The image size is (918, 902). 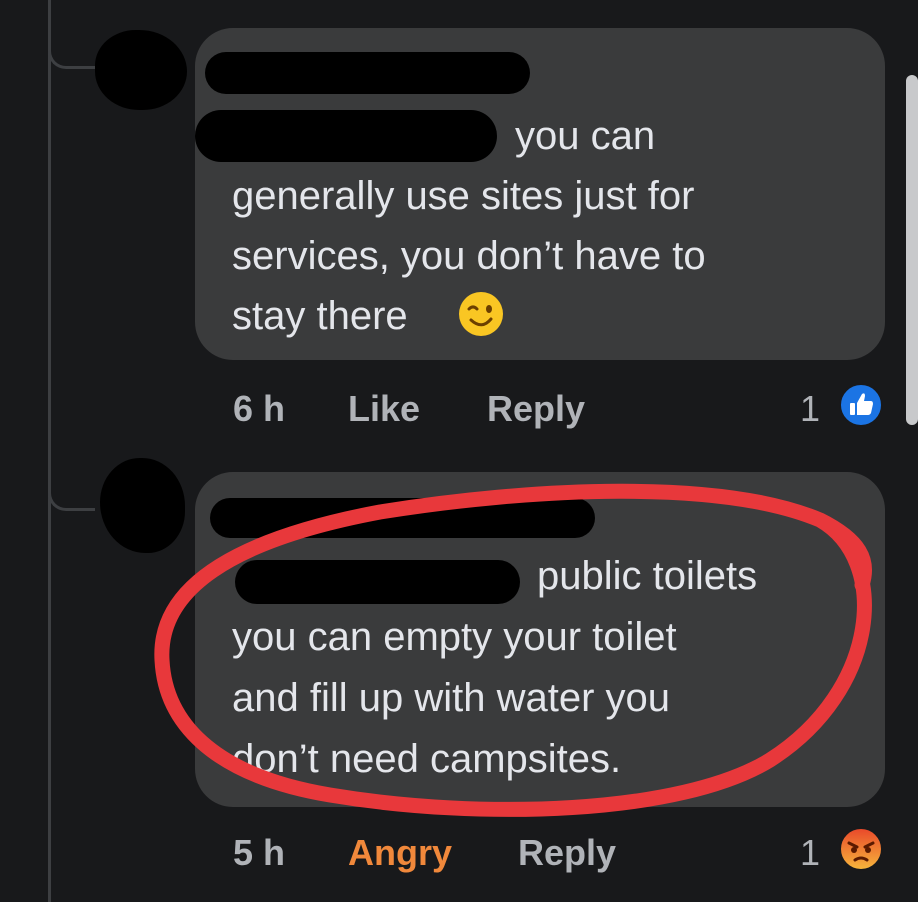 What do you see at coordinates (585, 136) in the screenshot?
I see `comment-text-line: you can` at bounding box center [585, 136].